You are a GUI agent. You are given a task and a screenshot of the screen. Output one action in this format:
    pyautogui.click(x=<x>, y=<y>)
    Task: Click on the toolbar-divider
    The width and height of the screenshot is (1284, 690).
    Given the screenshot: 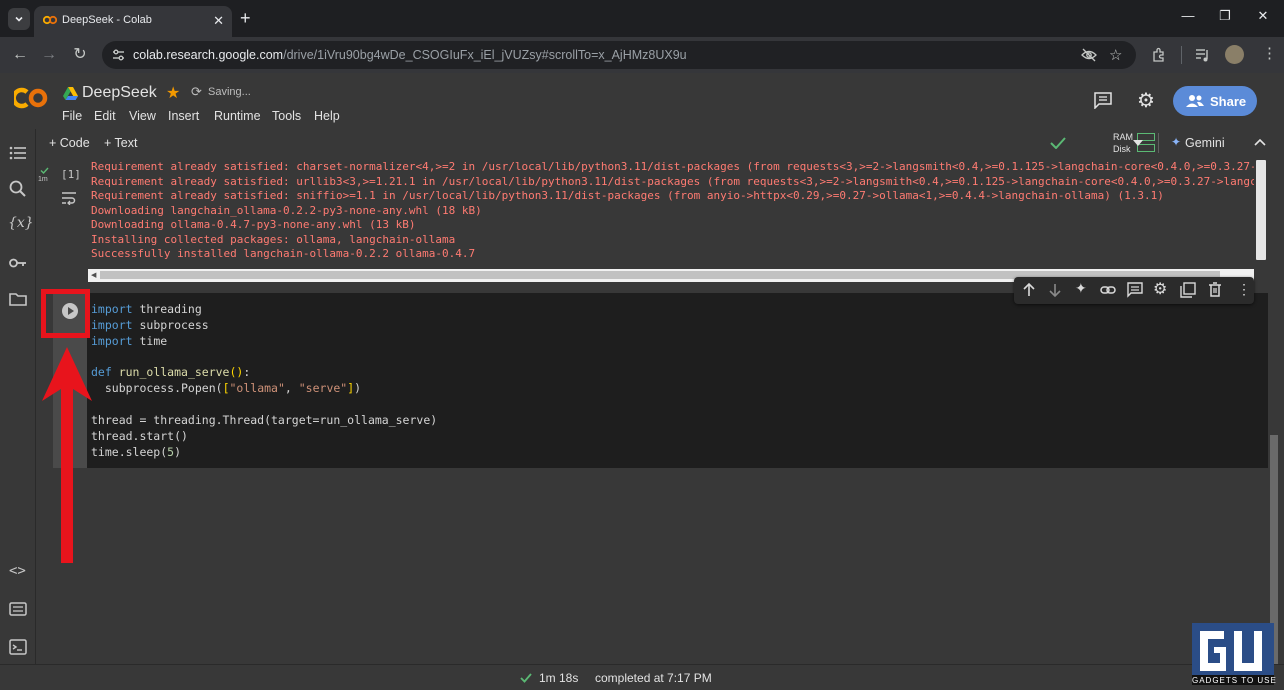 What is the action you would take?
    pyautogui.click(x=1181, y=55)
    